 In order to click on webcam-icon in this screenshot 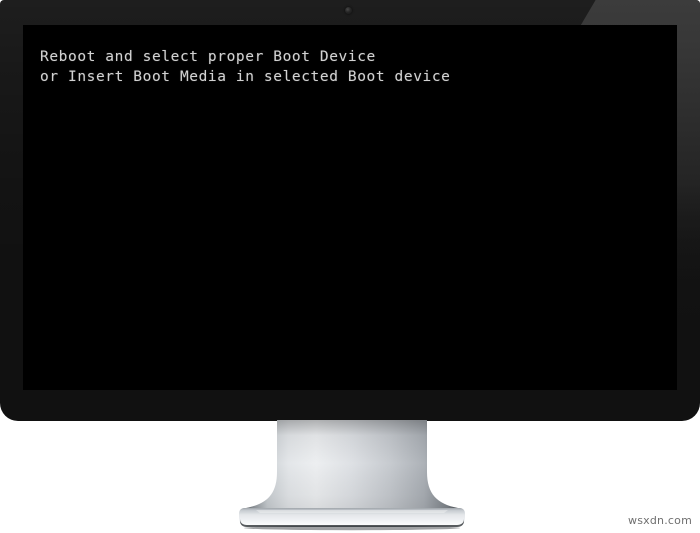, I will do `click(348, 10)`.